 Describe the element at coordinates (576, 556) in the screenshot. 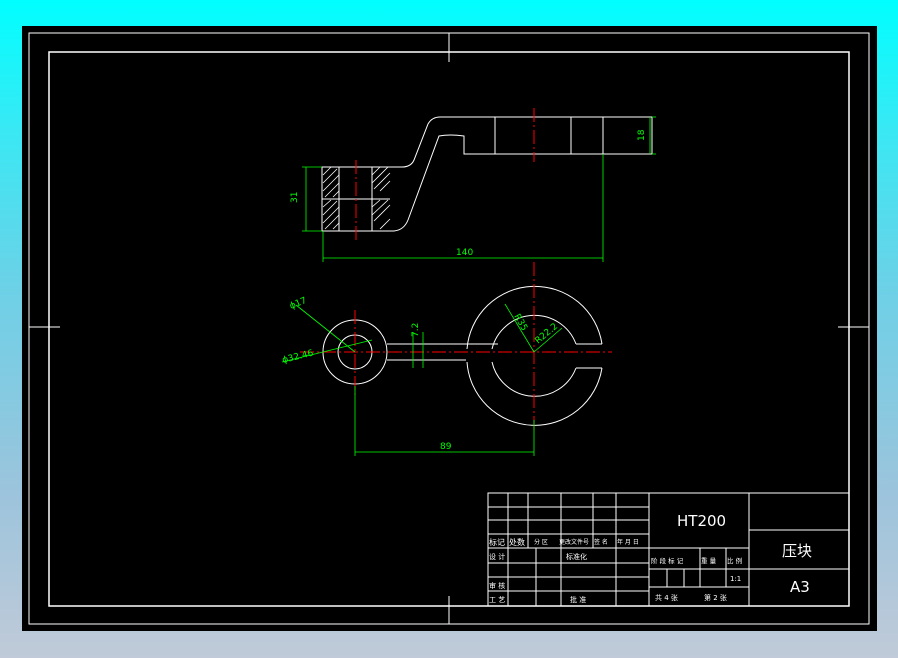

I see `svg-text: 标准化` at that location.